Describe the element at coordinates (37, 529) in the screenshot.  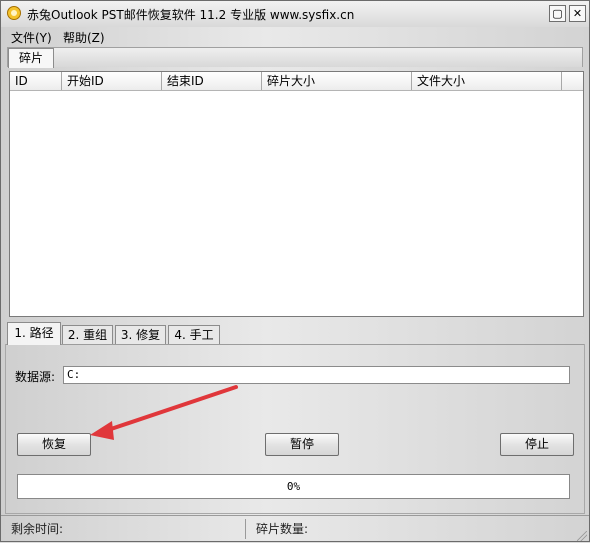
I see `remaining-time-label: 剩余时间:` at that location.